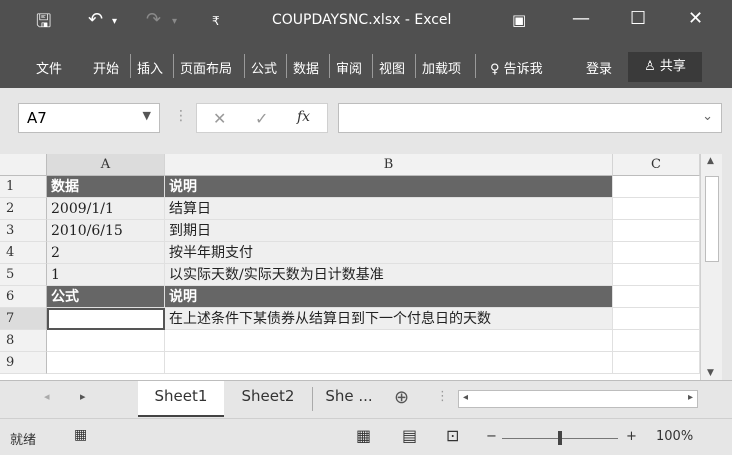 The width and height of the screenshot is (732, 455). What do you see at coordinates (656, 341) in the screenshot?
I see `cell-c8` at bounding box center [656, 341].